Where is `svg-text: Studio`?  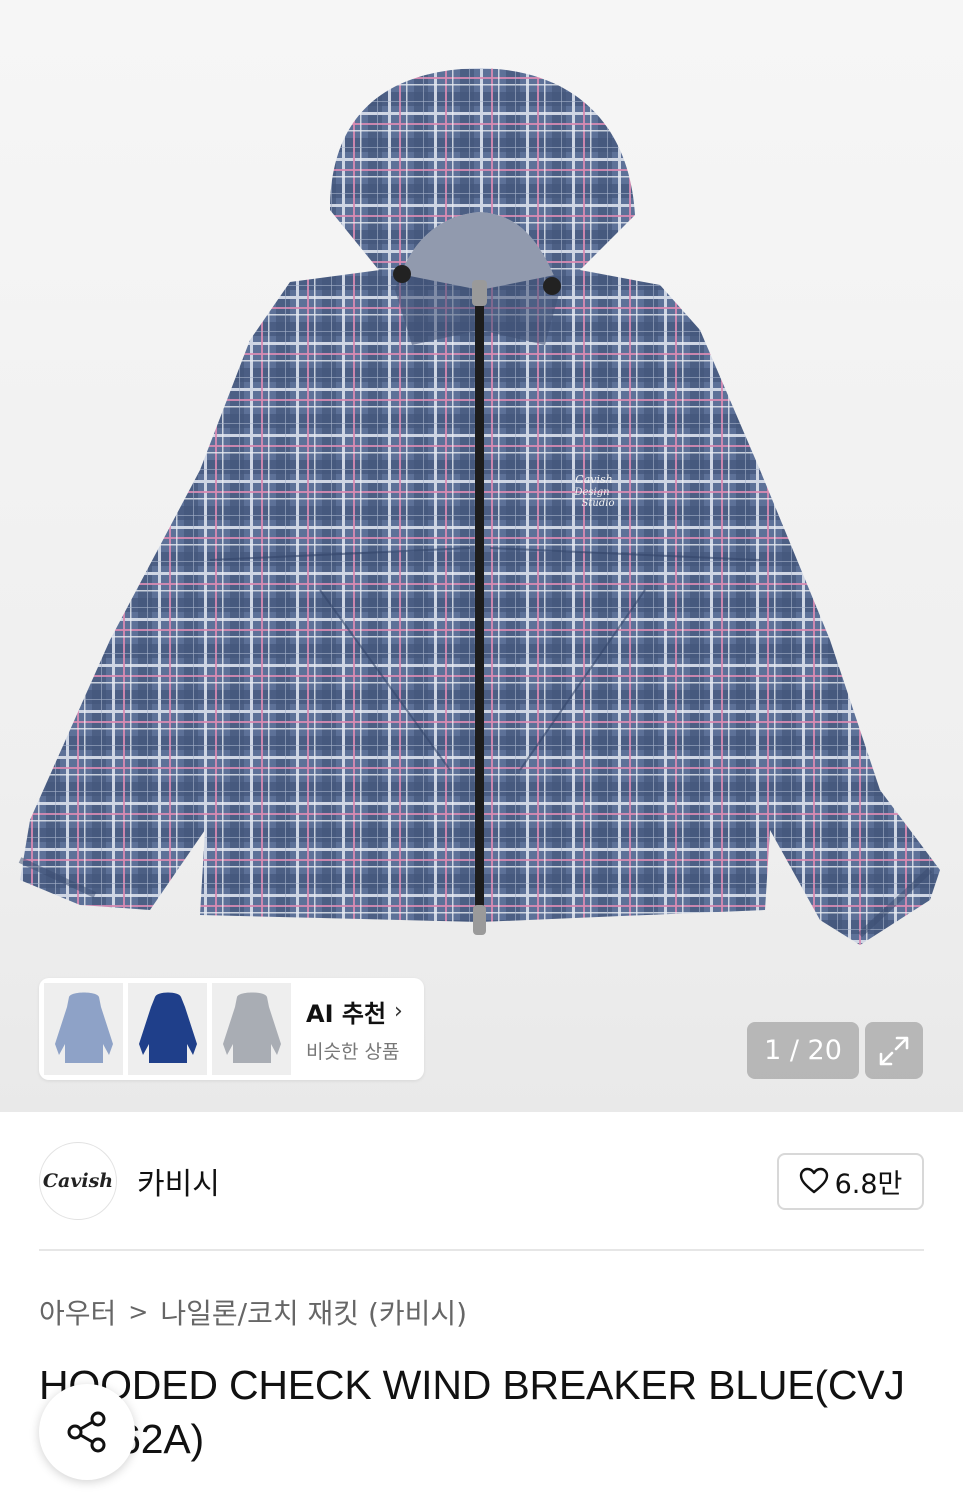
svg-text: Studio is located at coordinates (598, 503).